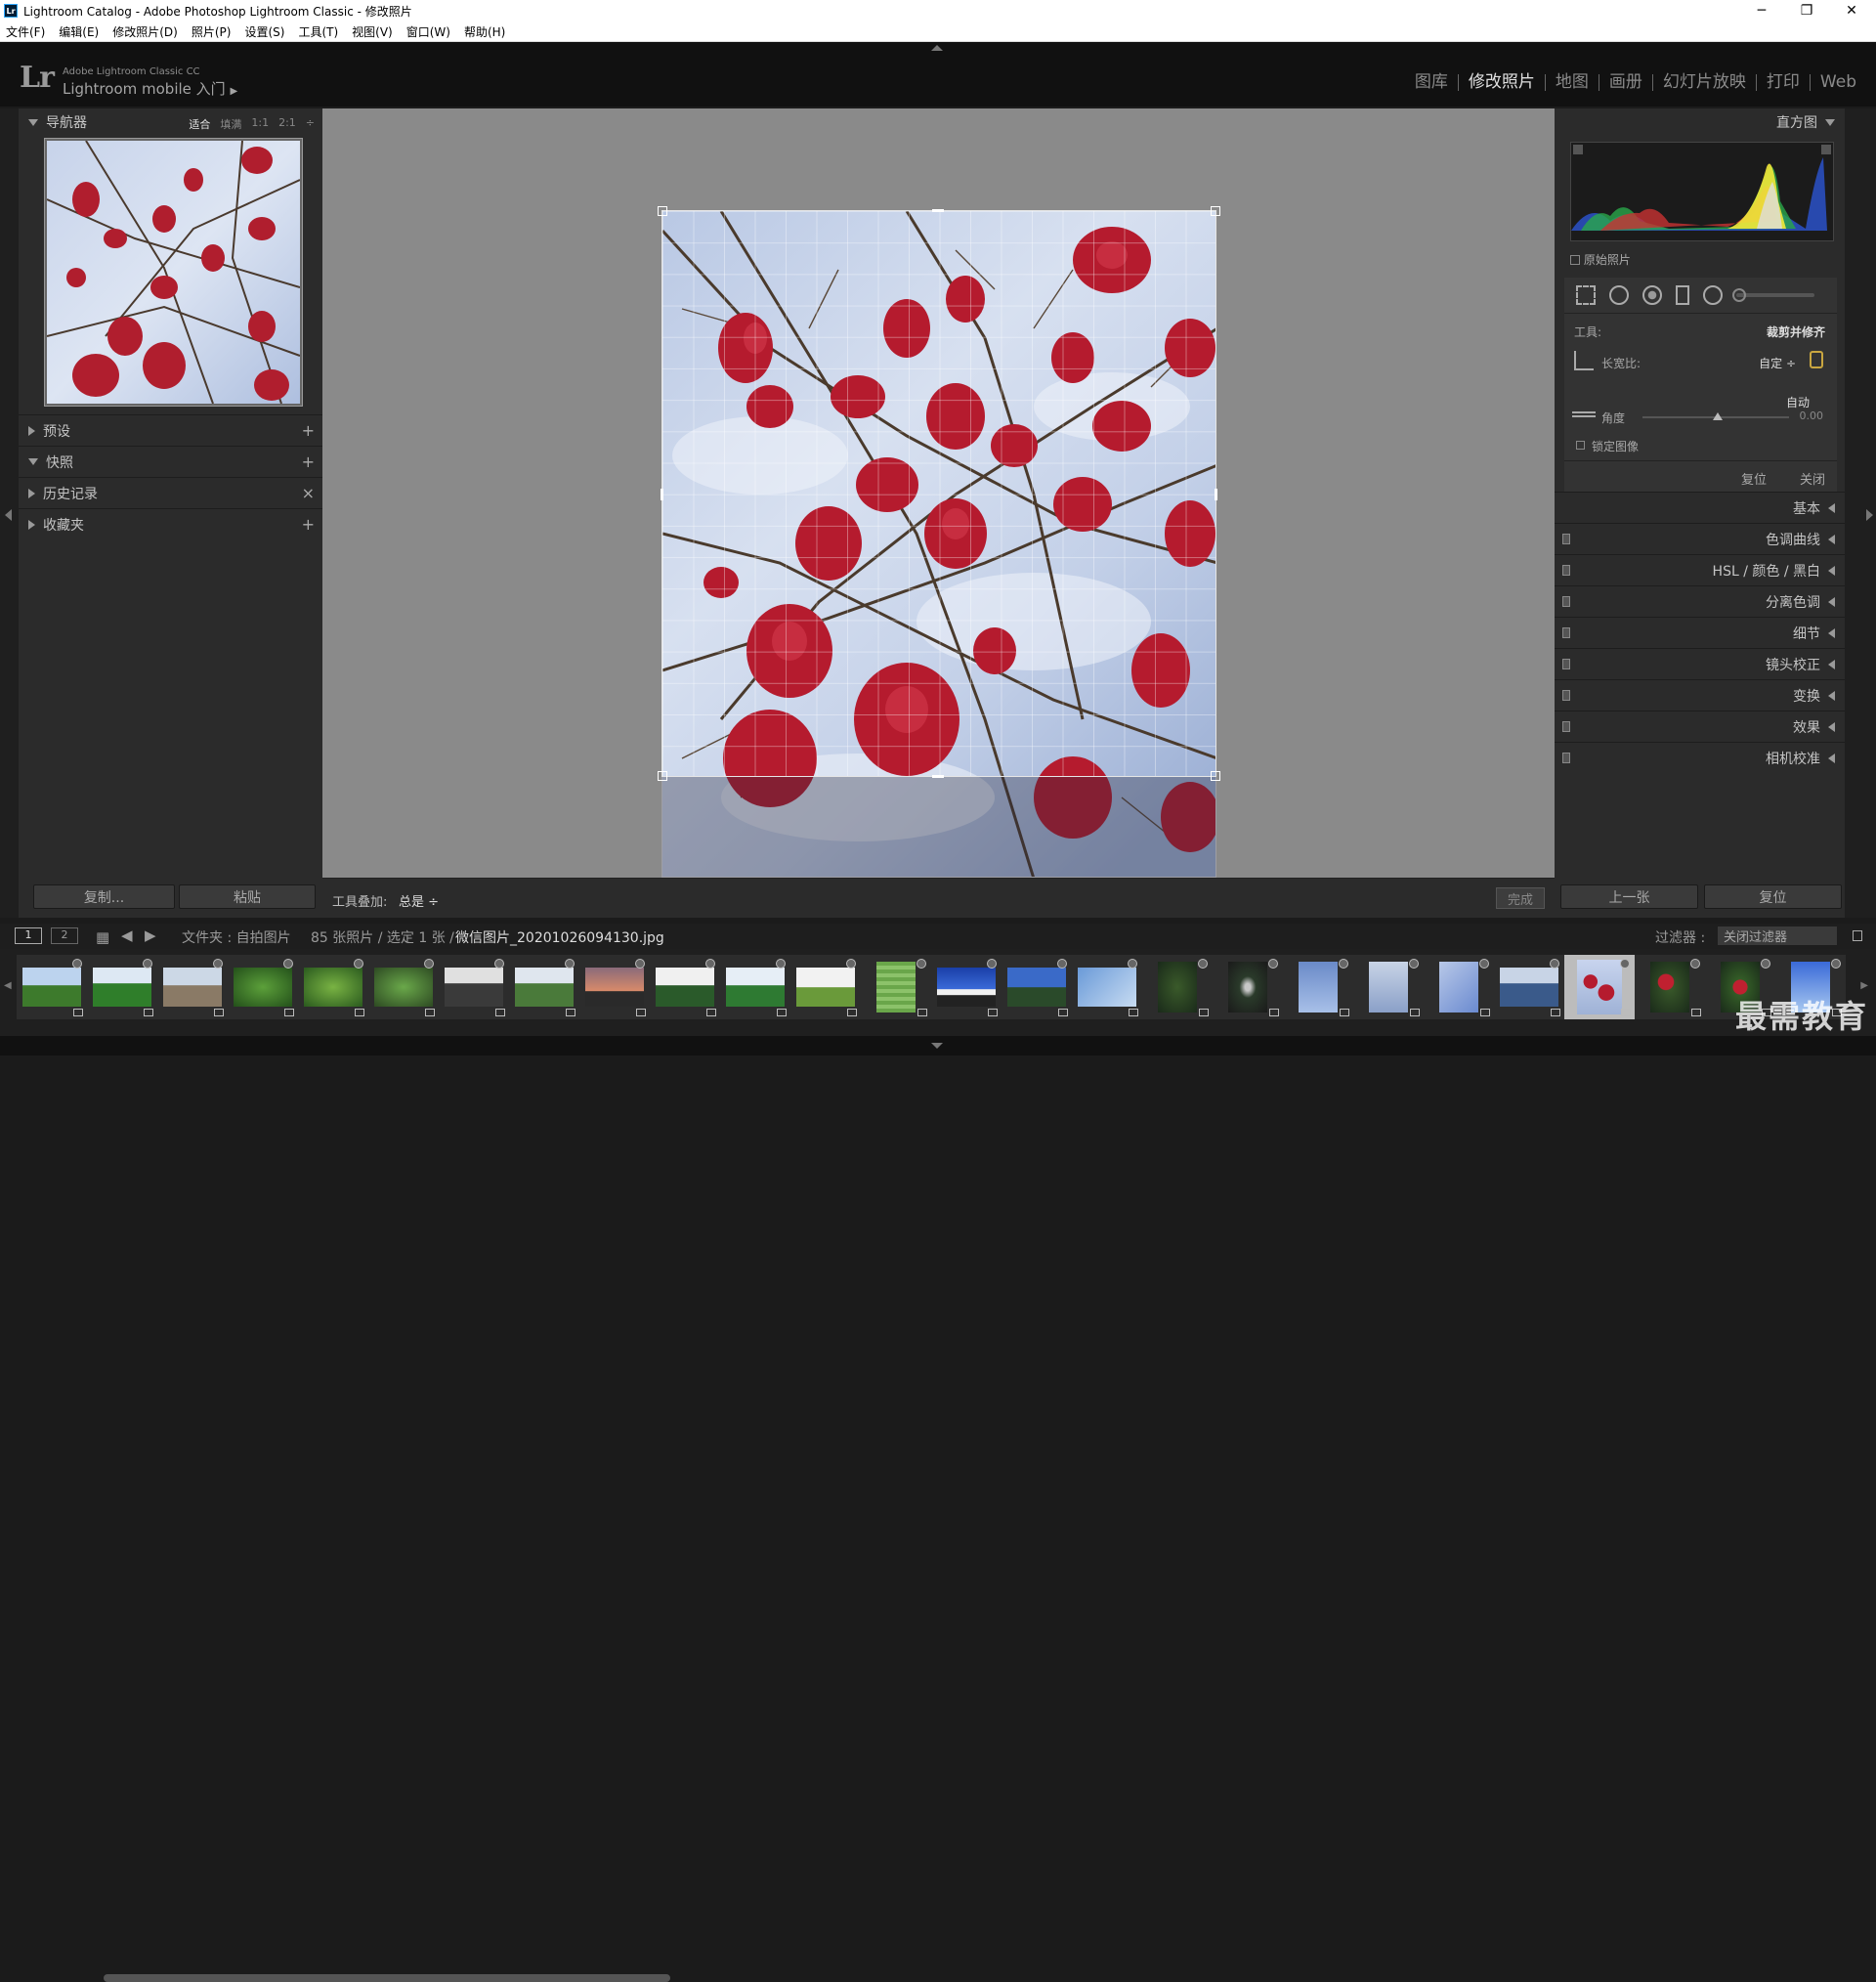 The width and height of the screenshot is (1876, 1982). I want to click on module-library: 图库, so click(1432, 82).